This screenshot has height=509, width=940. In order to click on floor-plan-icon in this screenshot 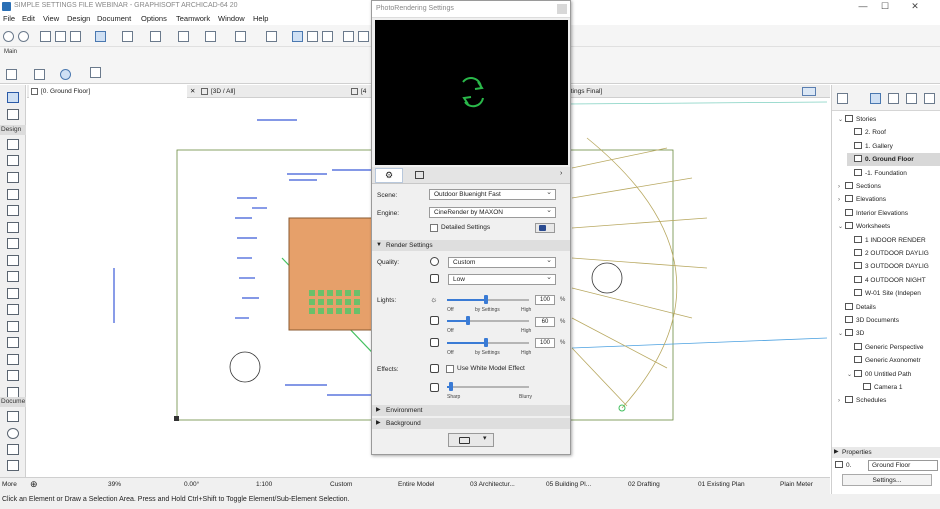, I will do `click(11, 74)`.